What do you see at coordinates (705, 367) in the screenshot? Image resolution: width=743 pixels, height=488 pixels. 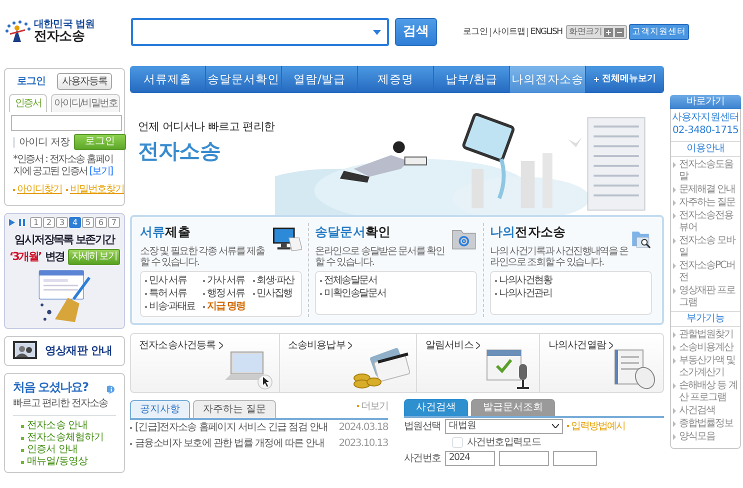 I see `quick-menu-link: 부동산가액 및 소가계산기` at bounding box center [705, 367].